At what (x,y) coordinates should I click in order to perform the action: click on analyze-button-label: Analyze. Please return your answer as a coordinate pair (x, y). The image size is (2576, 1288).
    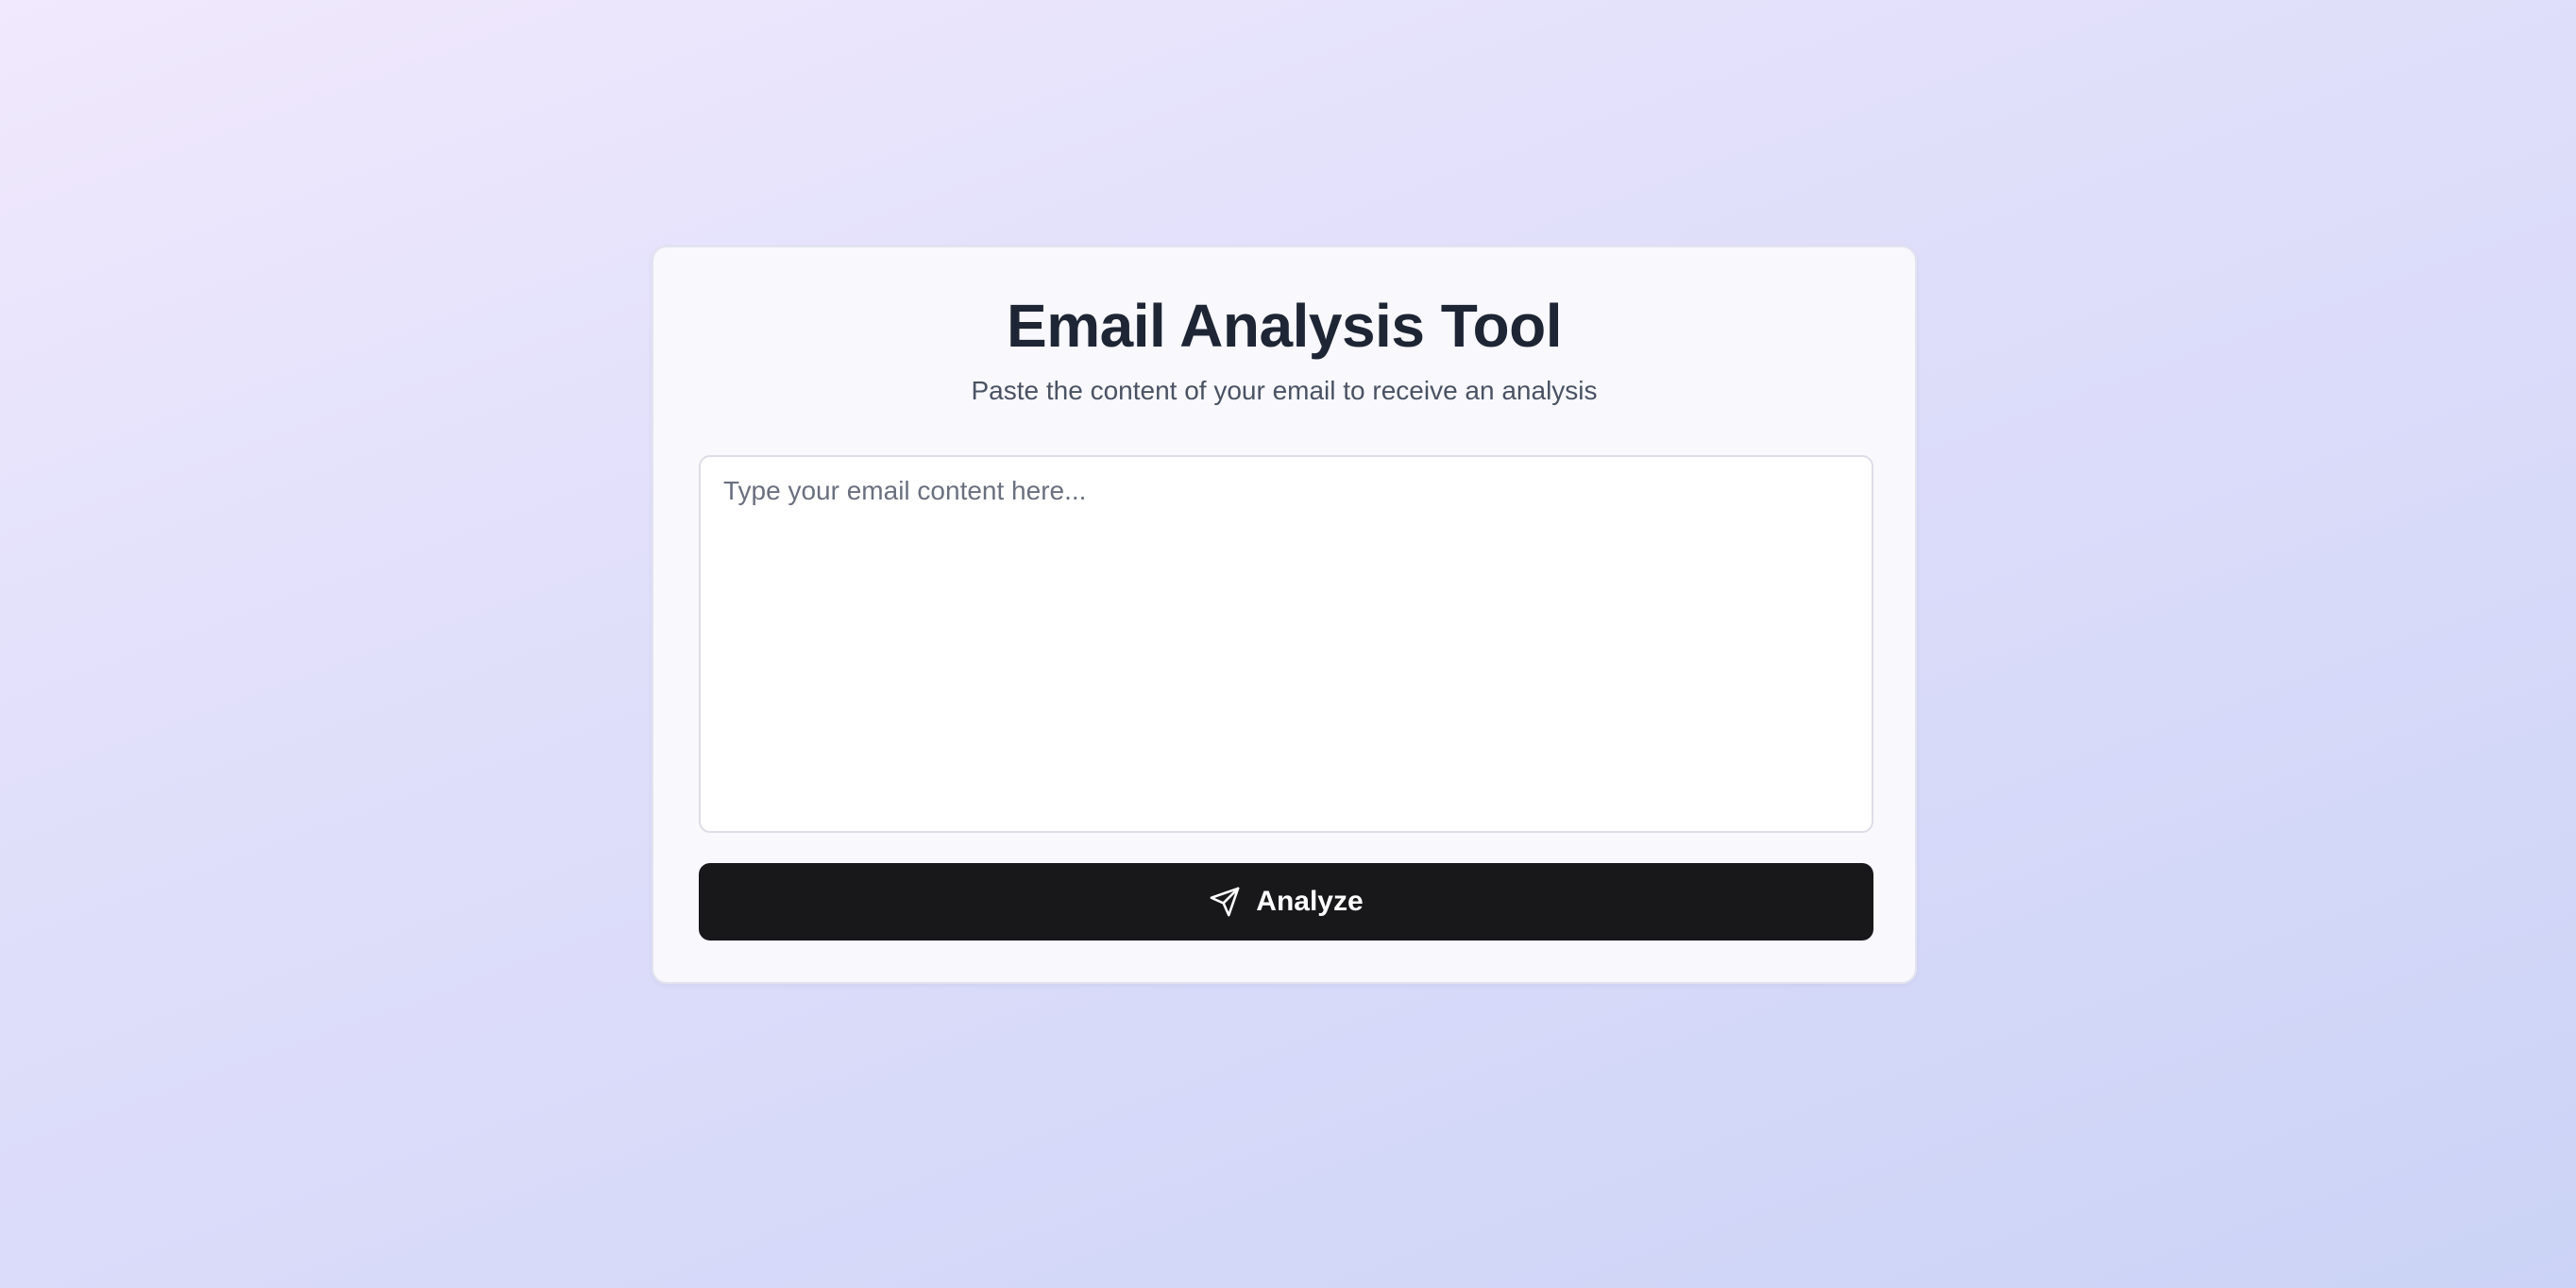
    Looking at the image, I should click on (1310, 901).